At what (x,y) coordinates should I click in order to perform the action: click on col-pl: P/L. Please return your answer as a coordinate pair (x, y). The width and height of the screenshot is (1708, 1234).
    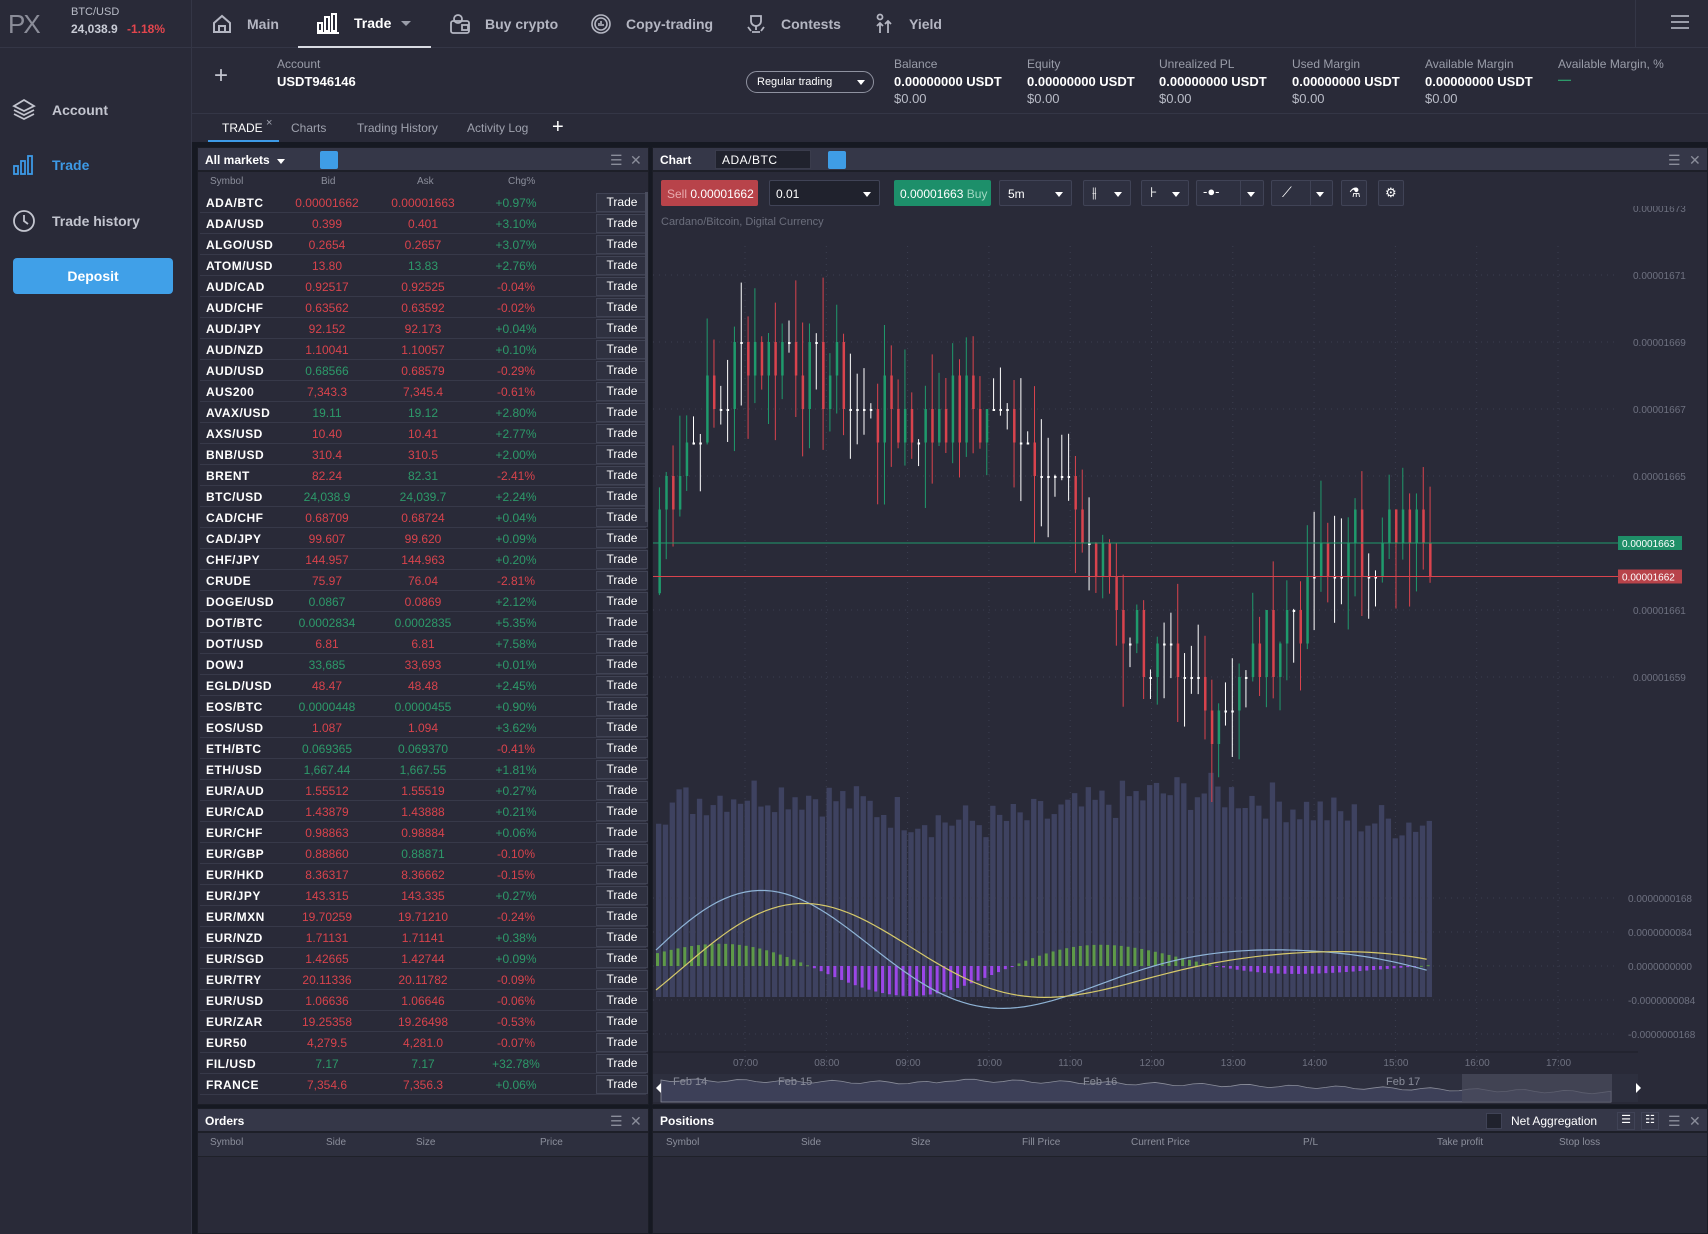
    Looking at the image, I should click on (1310, 1142).